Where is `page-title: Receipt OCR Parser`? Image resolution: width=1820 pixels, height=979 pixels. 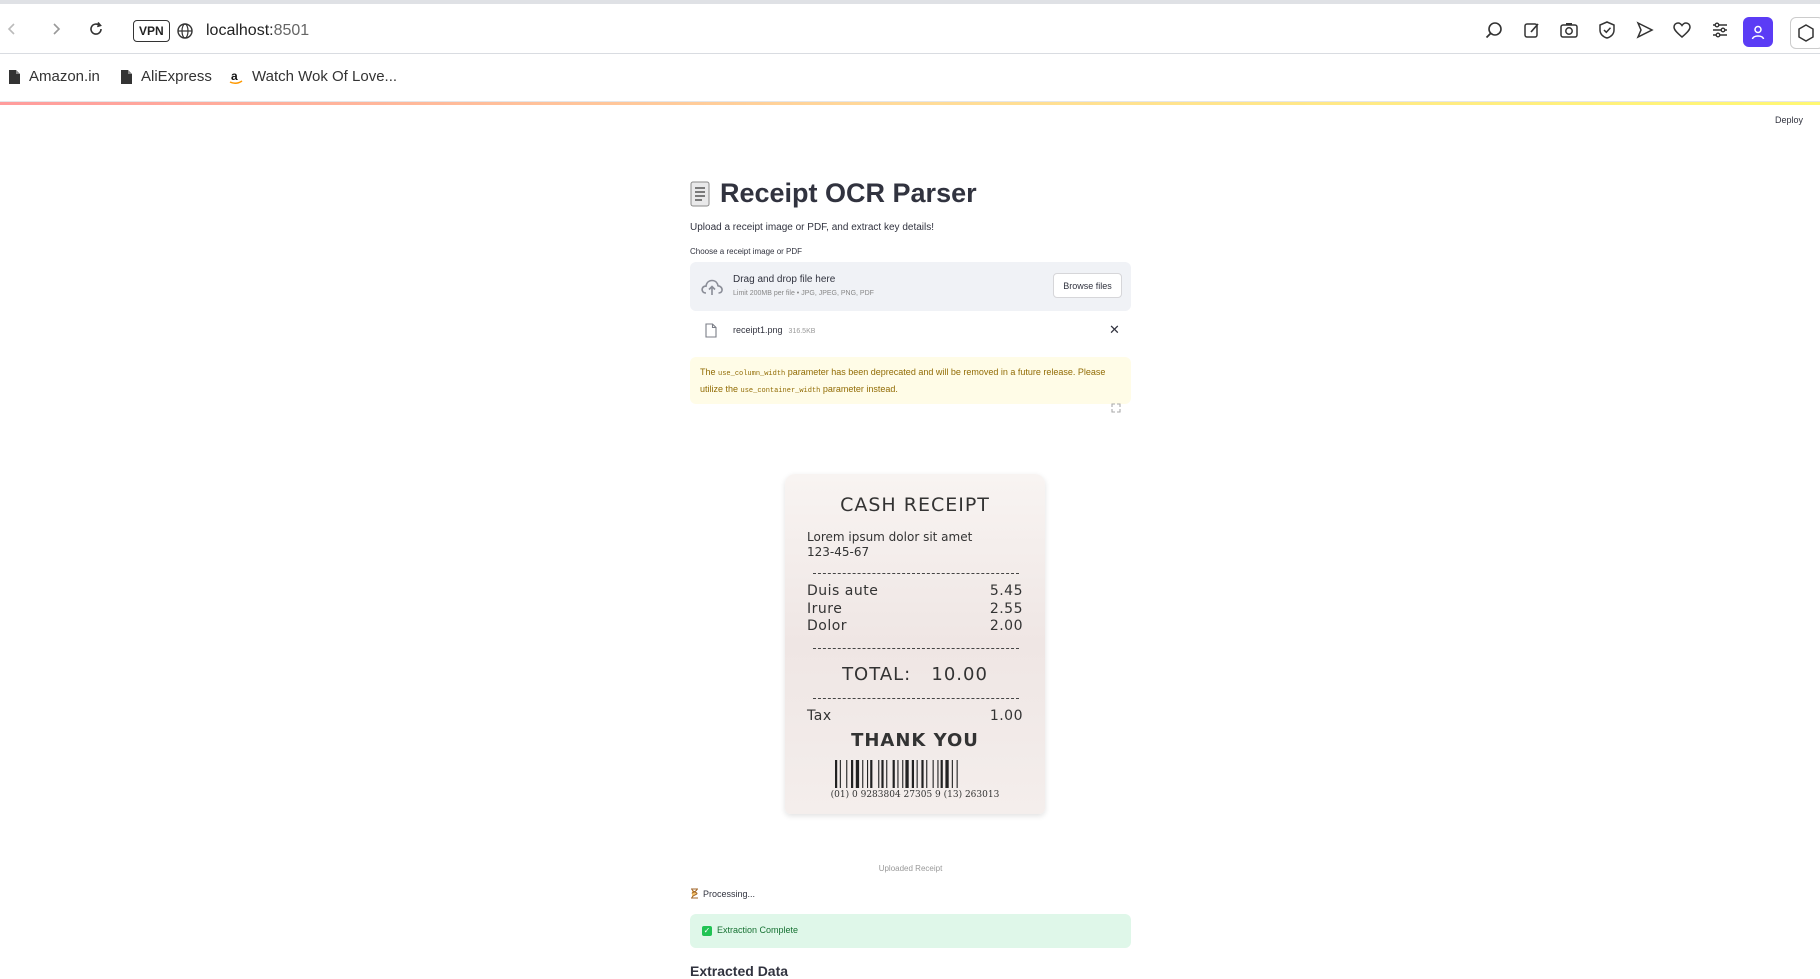
page-title: Receipt OCR Parser is located at coordinates (833, 193).